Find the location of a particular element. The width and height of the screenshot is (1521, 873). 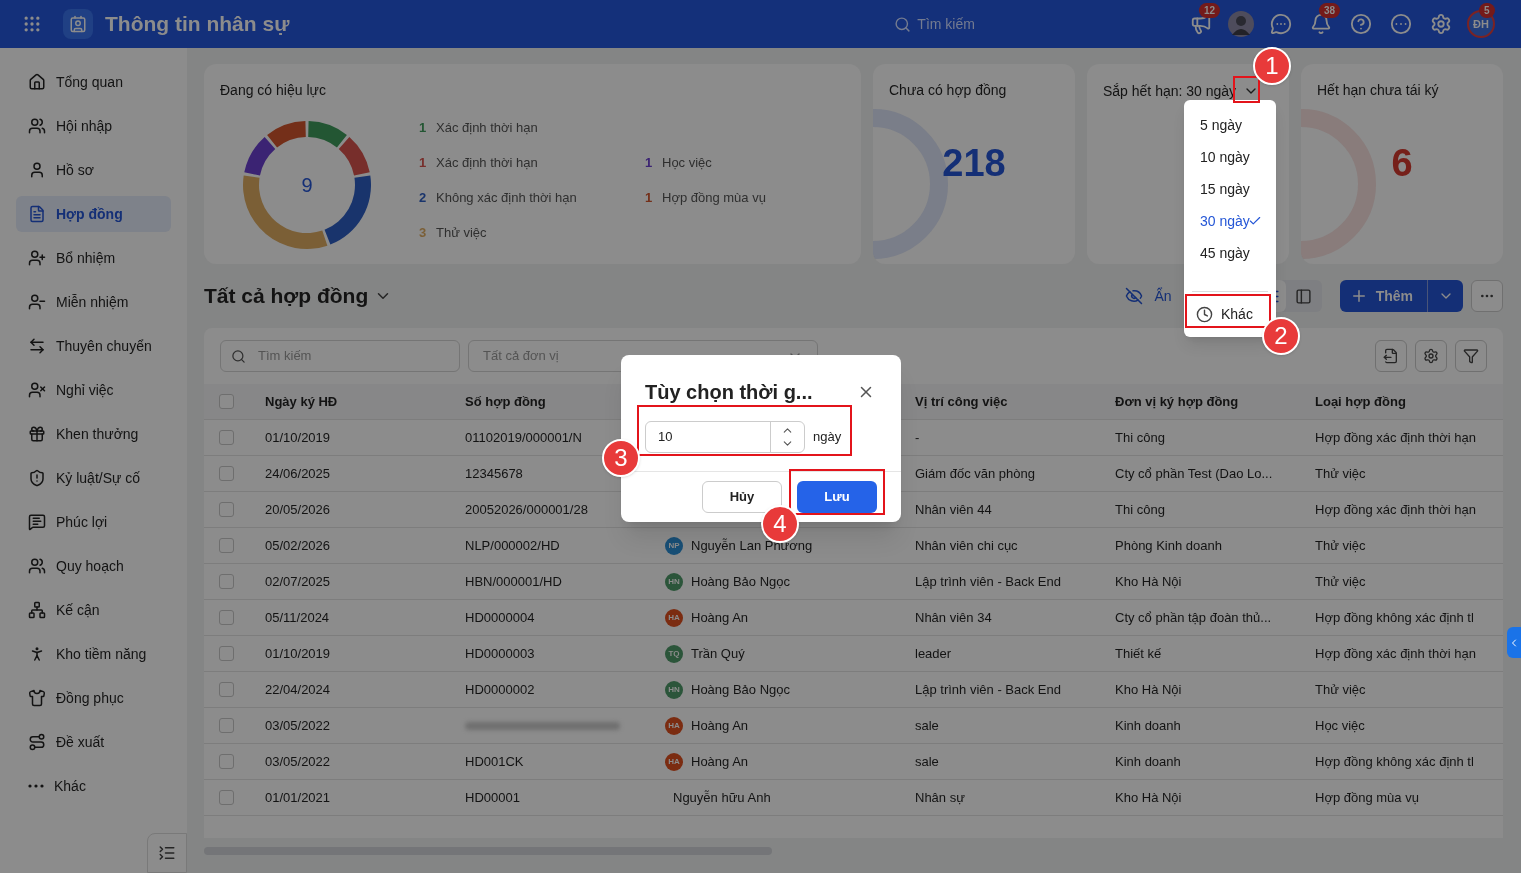

table-cell: Nhân viên 44 is located at coordinates (953, 509).